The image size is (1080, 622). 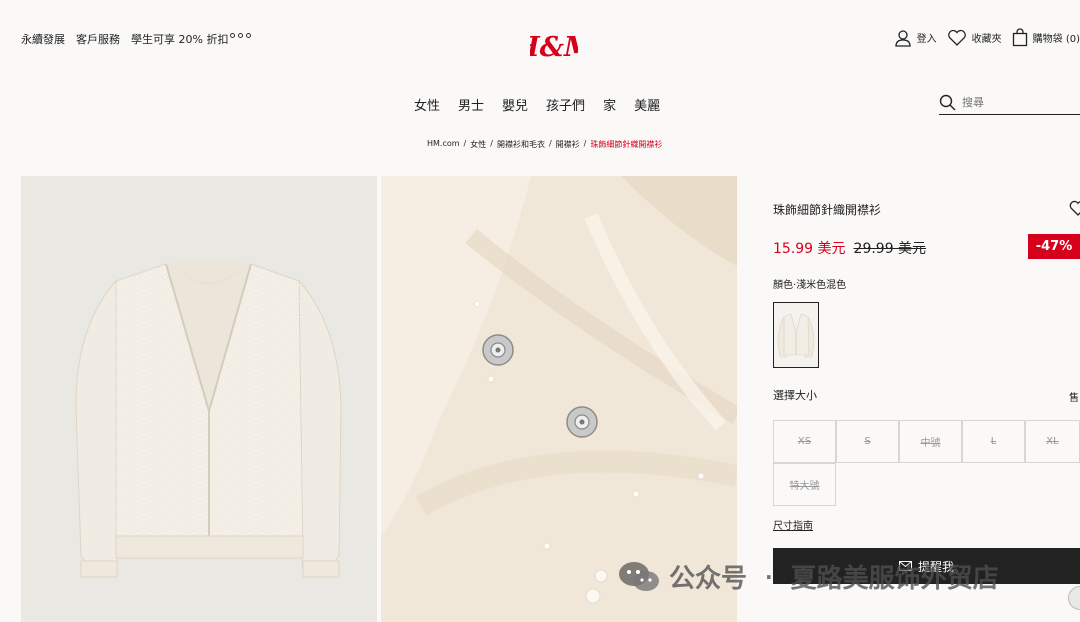 What do you see at coordinates (471, 104) in the screenshot?
I see `nav-item-men: 男士` at bounding box center [471, 104].